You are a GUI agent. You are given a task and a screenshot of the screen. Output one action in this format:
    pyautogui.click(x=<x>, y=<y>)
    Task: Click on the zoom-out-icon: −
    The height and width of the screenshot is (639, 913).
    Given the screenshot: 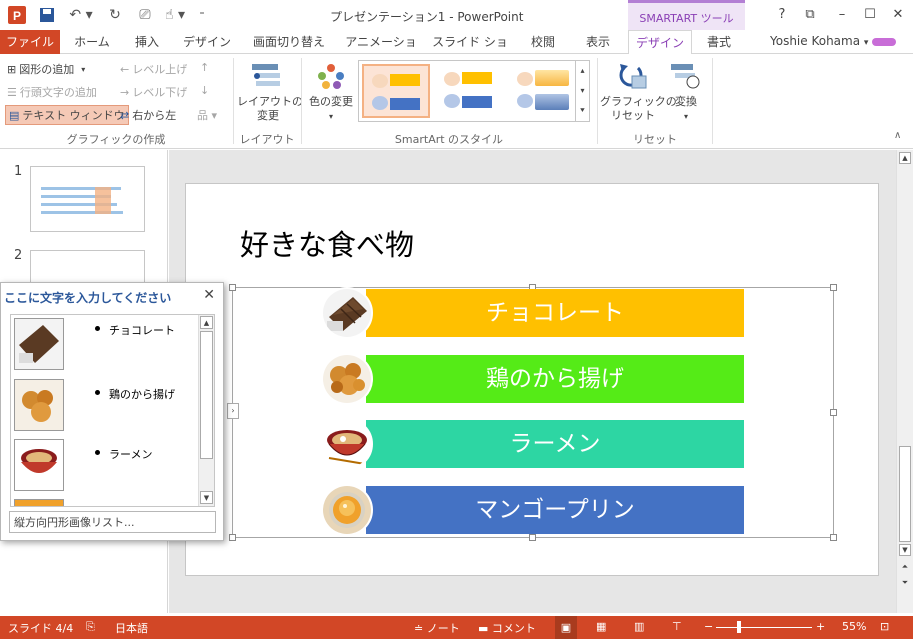 What is the action you would take?
    pyautogui.click(x=708, y=626)
    